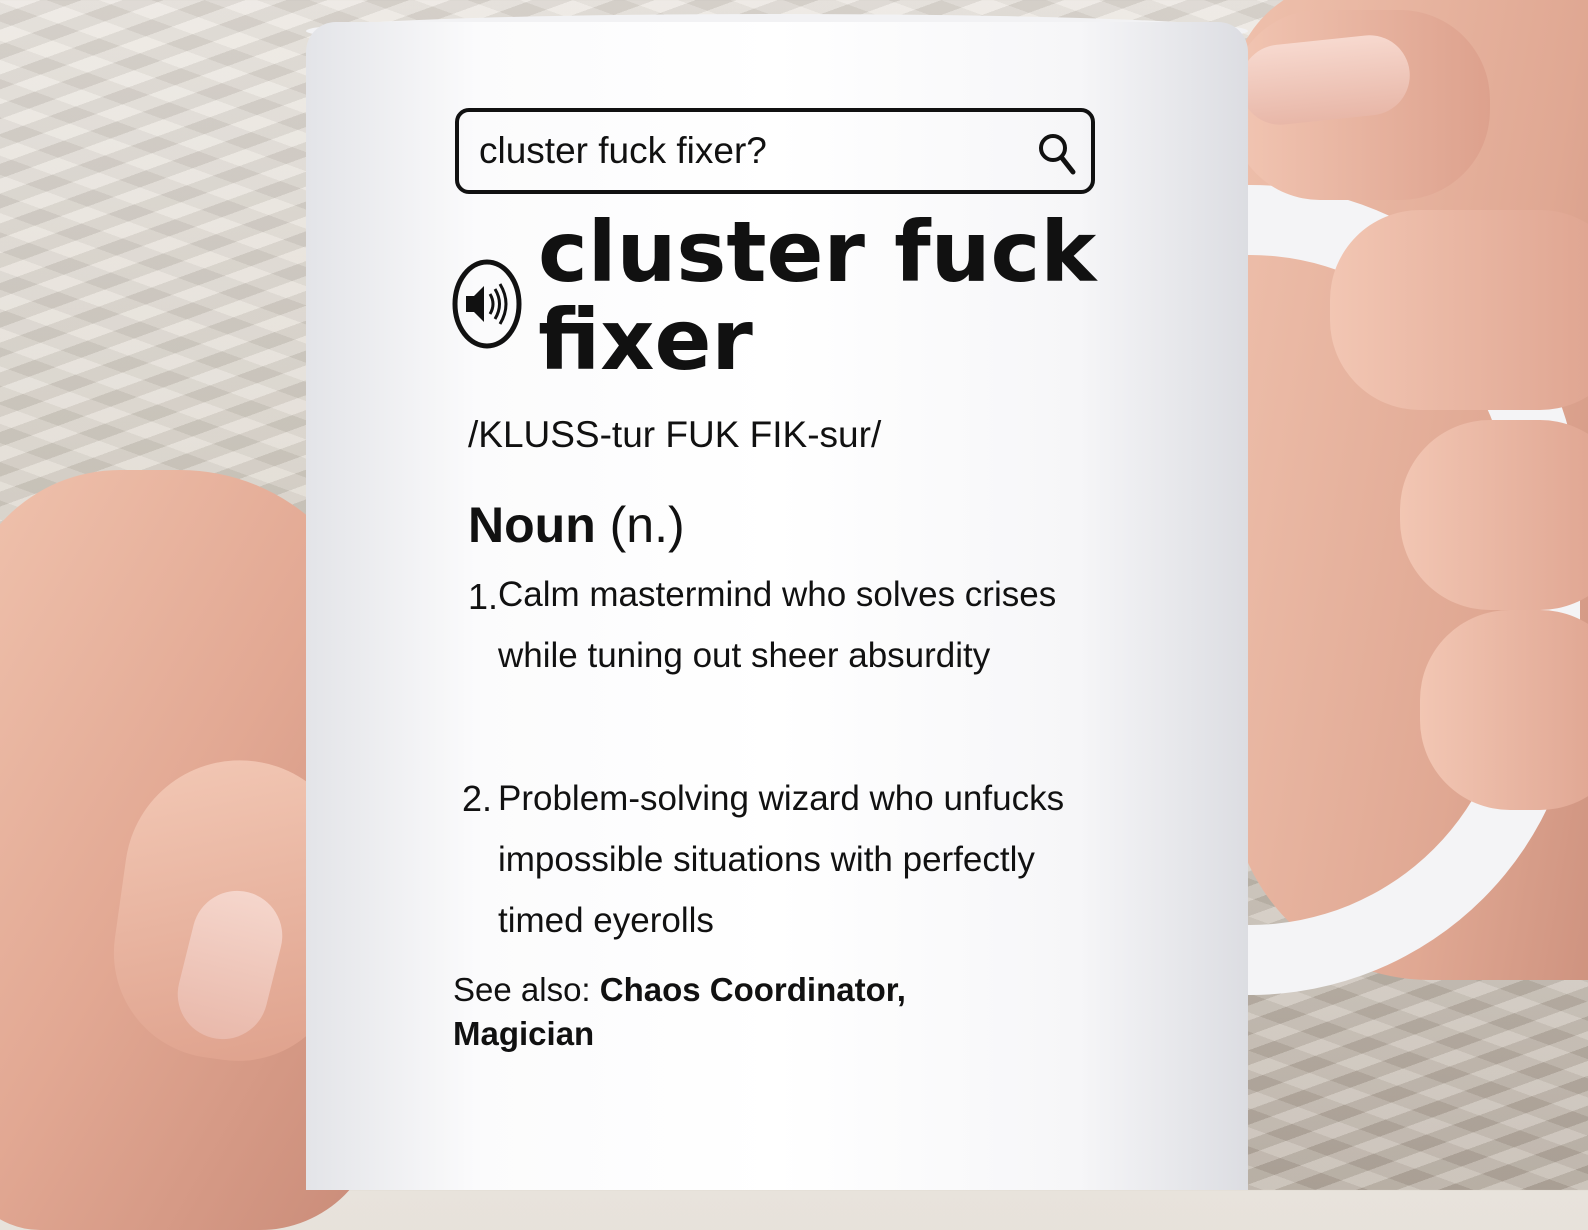  Describe the element at coordinates (477, 798) in the screenshot. I see `definition-2-number: 2.` at that location.